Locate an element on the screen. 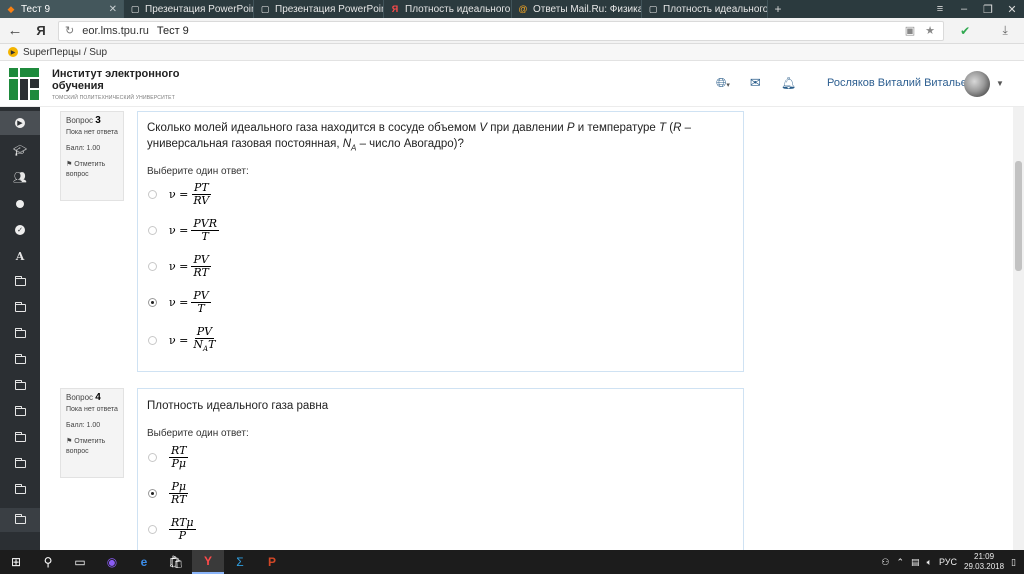  tpu-logo is located at coordinates (24, 84).